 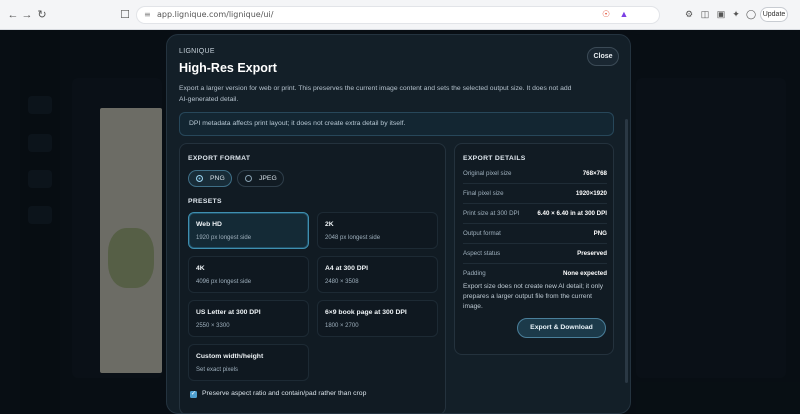 I want to click on detail-row-padding: Padding None expected, so click(x=535, y=273).